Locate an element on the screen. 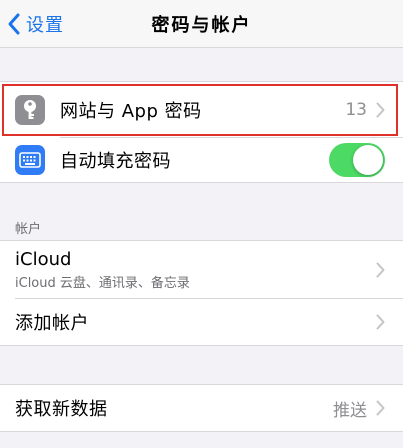 The image size is (403, 448). autofill-toggle is located at coordinates (357, 160).